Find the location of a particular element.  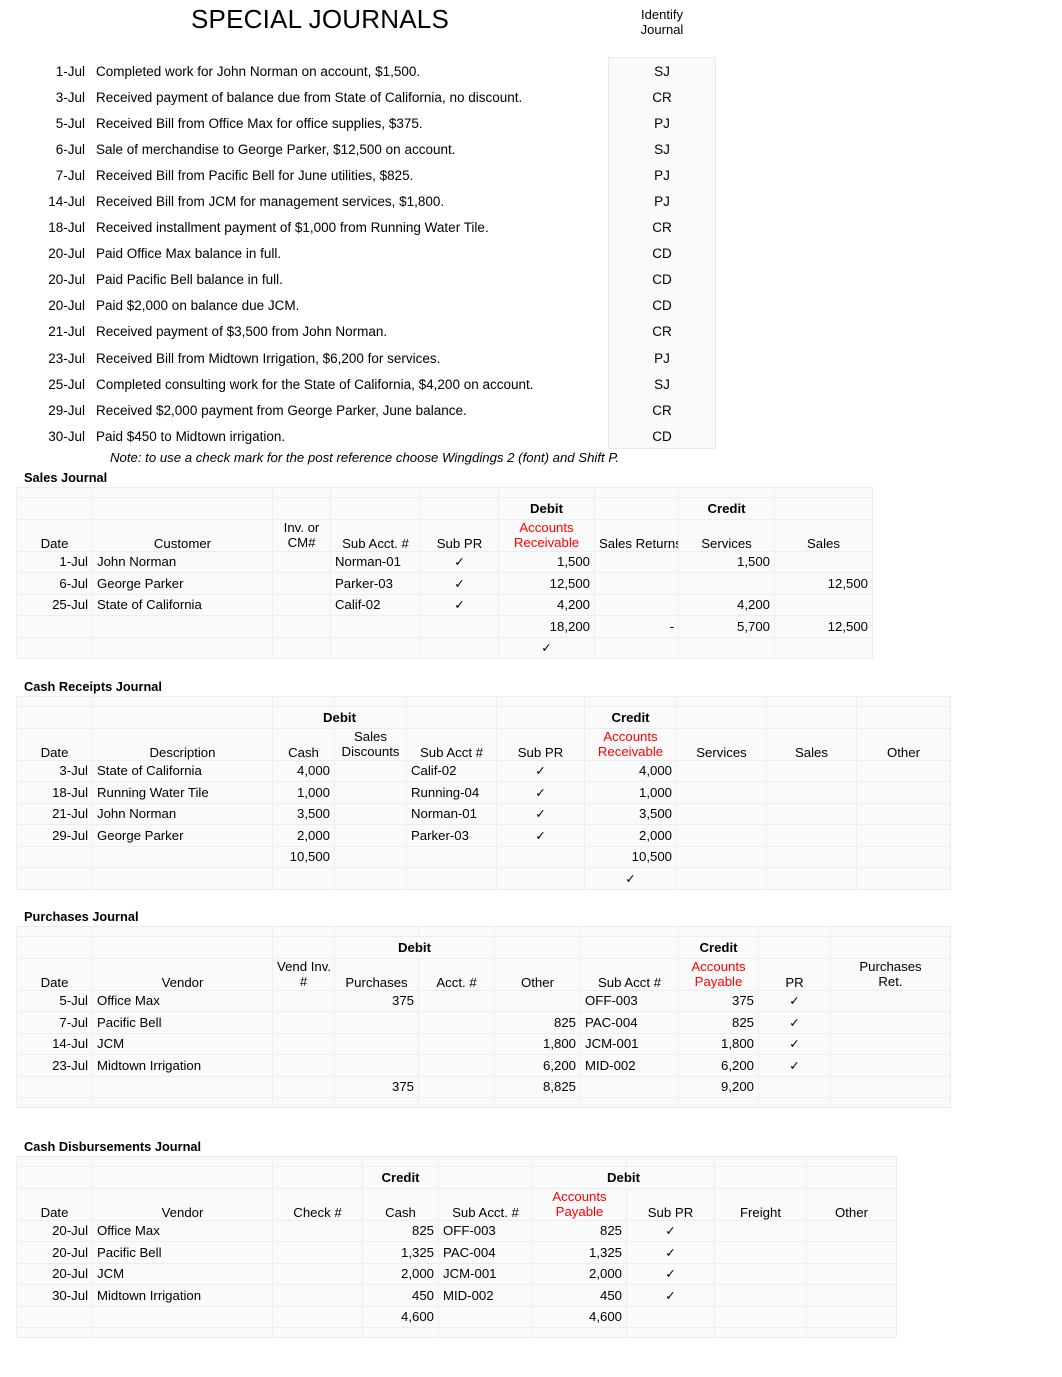

cell-accounts-payable: 375 is located at coordinates (718, 1000).